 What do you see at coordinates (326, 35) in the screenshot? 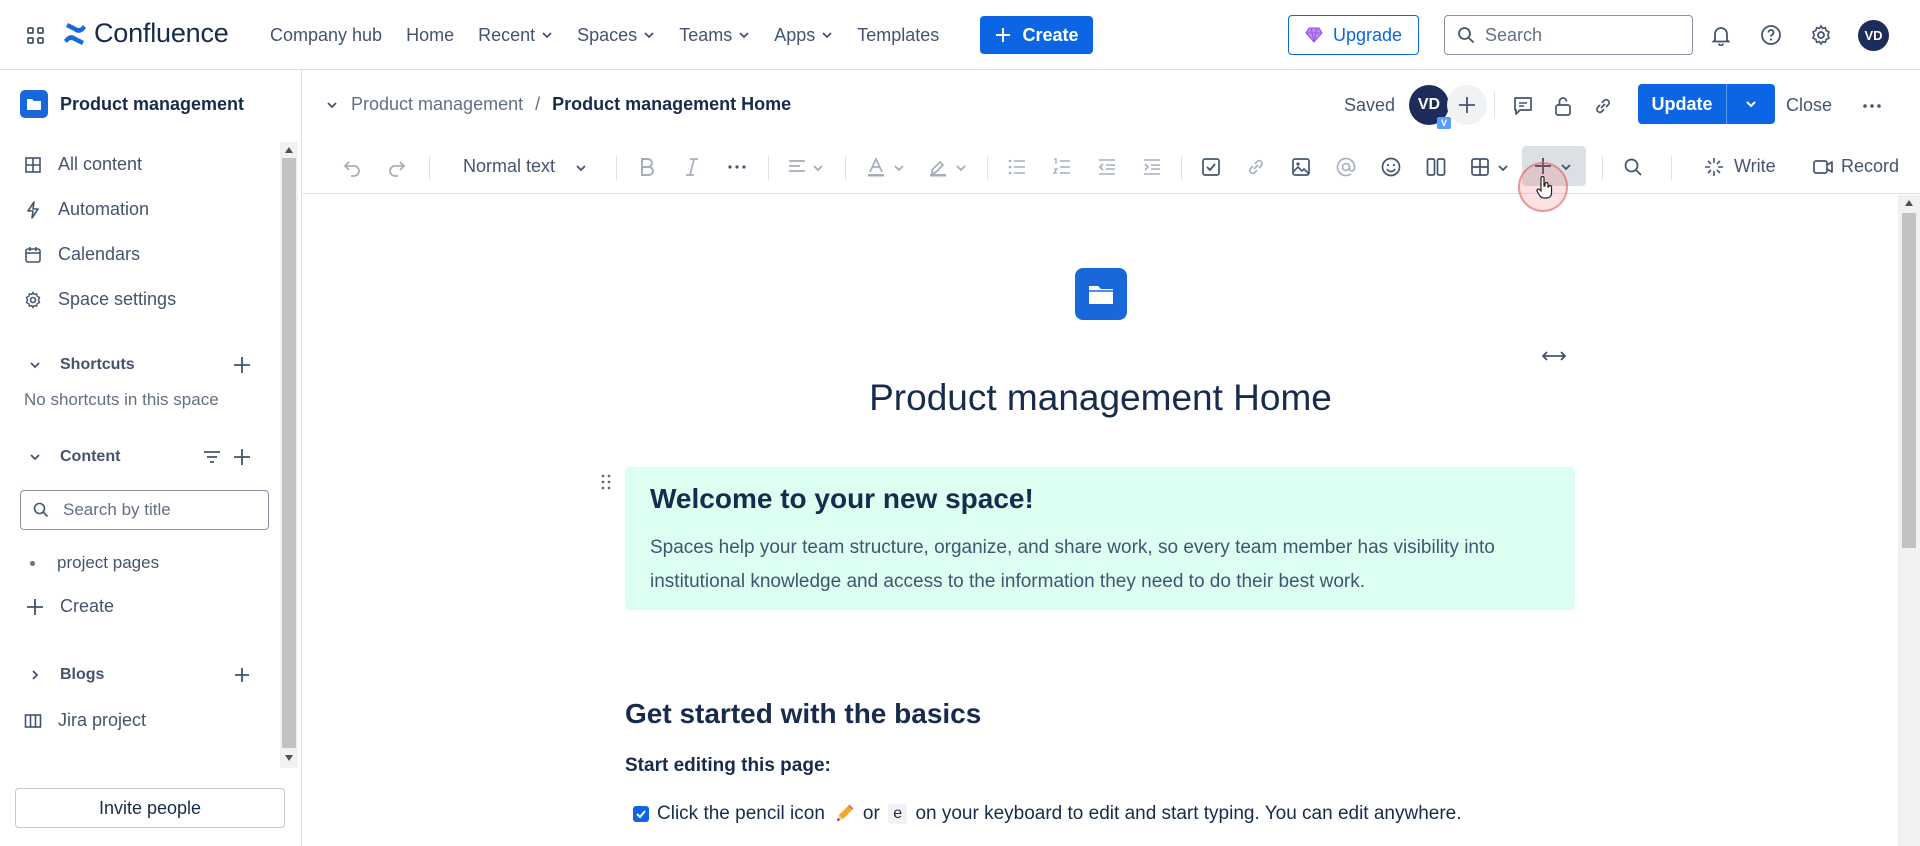
I see `nav-company-hub: Company hub` at bounding box center [326, 35].